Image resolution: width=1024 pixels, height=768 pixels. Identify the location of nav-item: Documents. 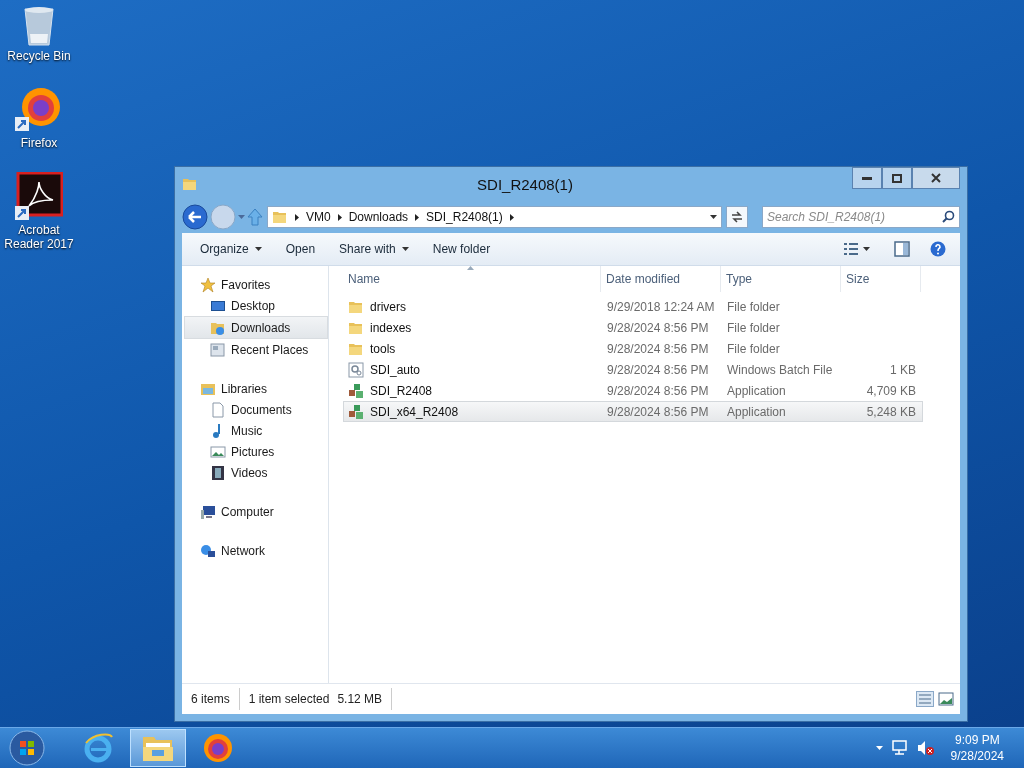
(255, 409).